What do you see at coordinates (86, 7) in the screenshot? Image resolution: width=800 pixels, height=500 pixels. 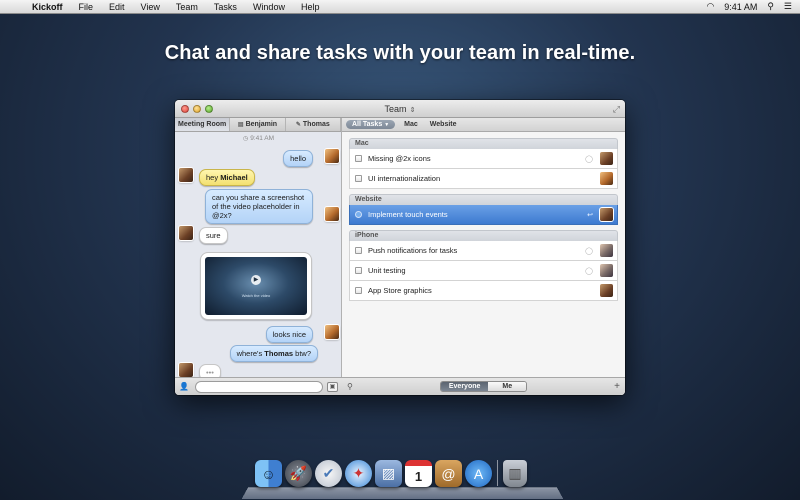 I see `menu-file: File` at bounding box center [86, 7].